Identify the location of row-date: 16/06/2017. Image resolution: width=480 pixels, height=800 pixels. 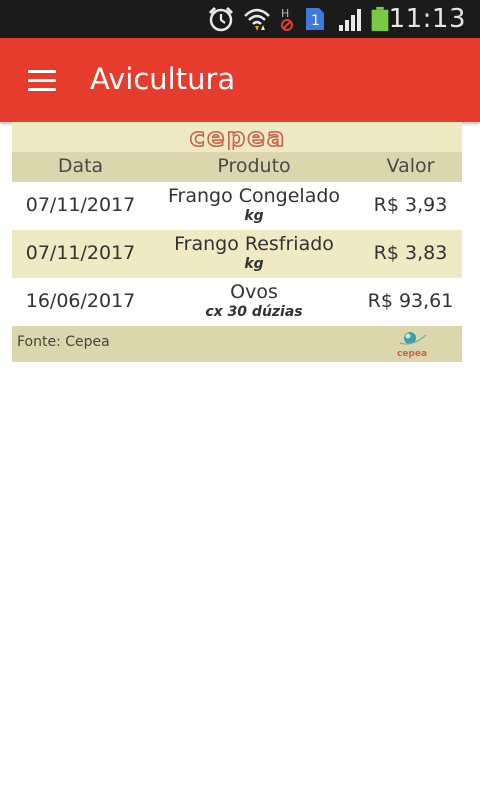
(80, 301).